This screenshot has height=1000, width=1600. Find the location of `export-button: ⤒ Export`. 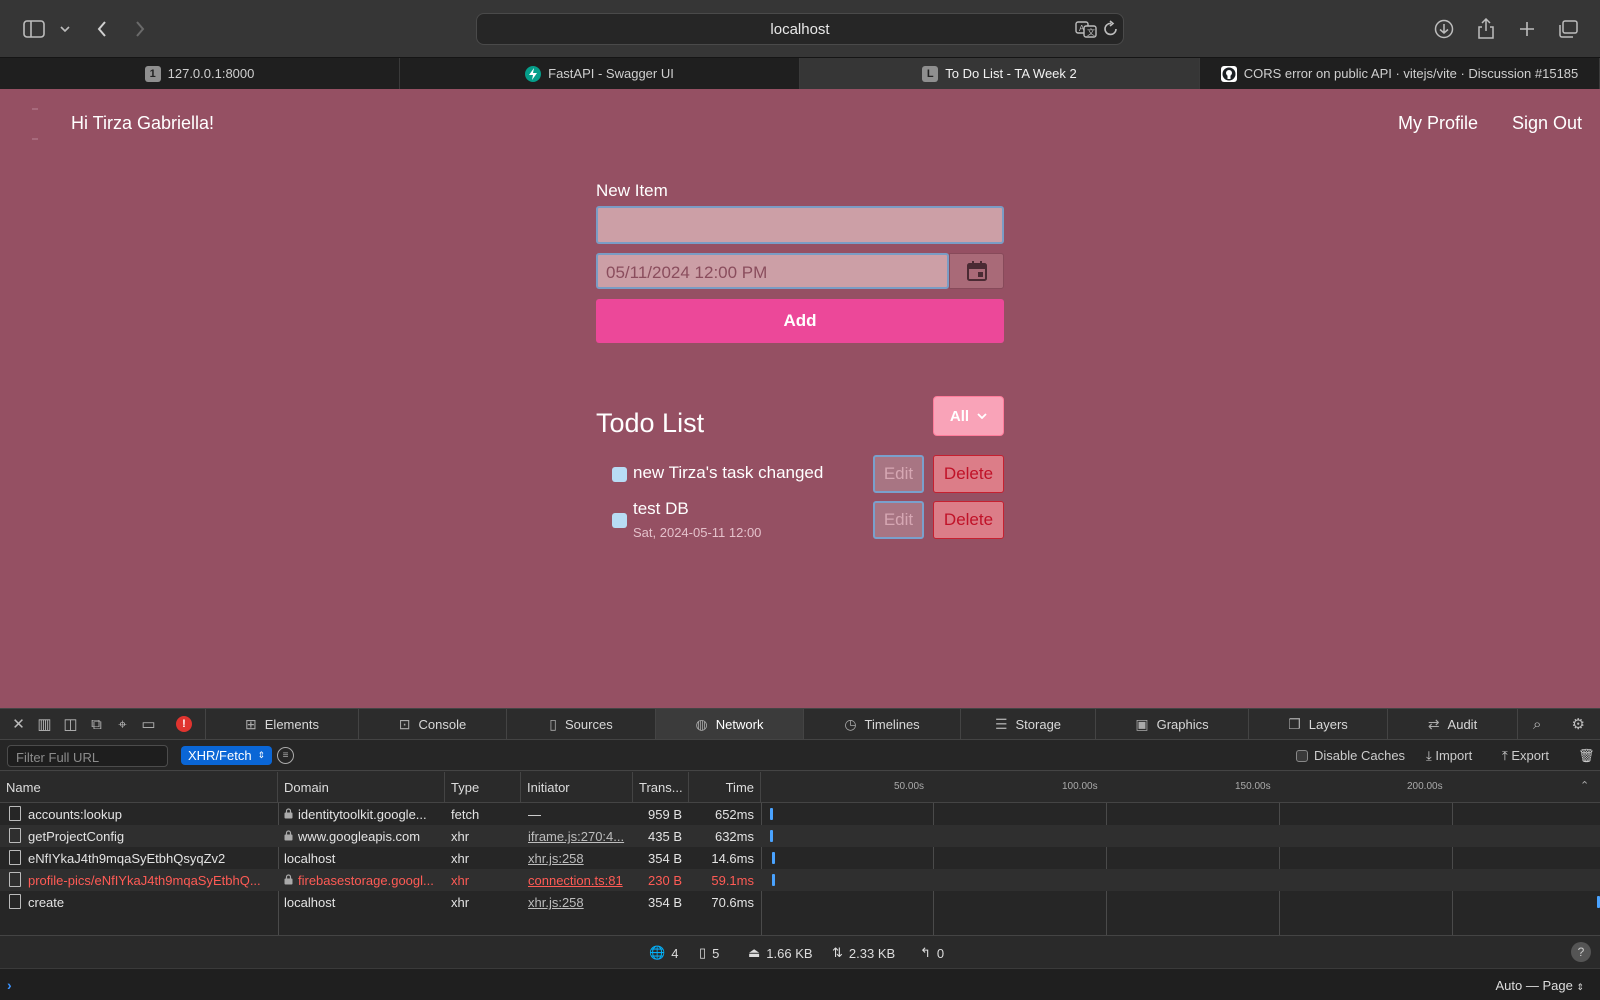

export-button: ⤒ Export is located at coordinates (1525, 756).